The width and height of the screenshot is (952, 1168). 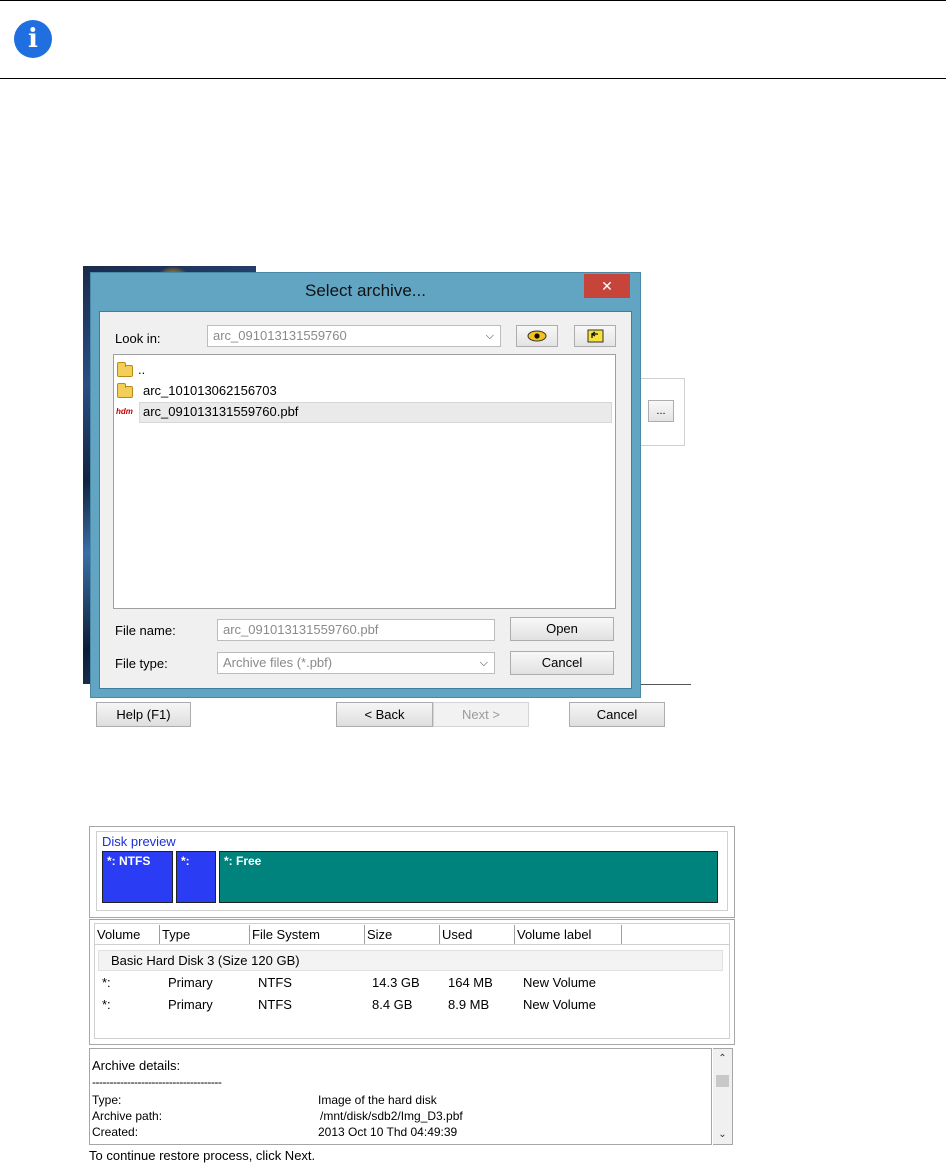 What do you see at coordinates (468, 877) in the screenshot?
I see `partition-block: *: Free` at bounding box center [468, 877].